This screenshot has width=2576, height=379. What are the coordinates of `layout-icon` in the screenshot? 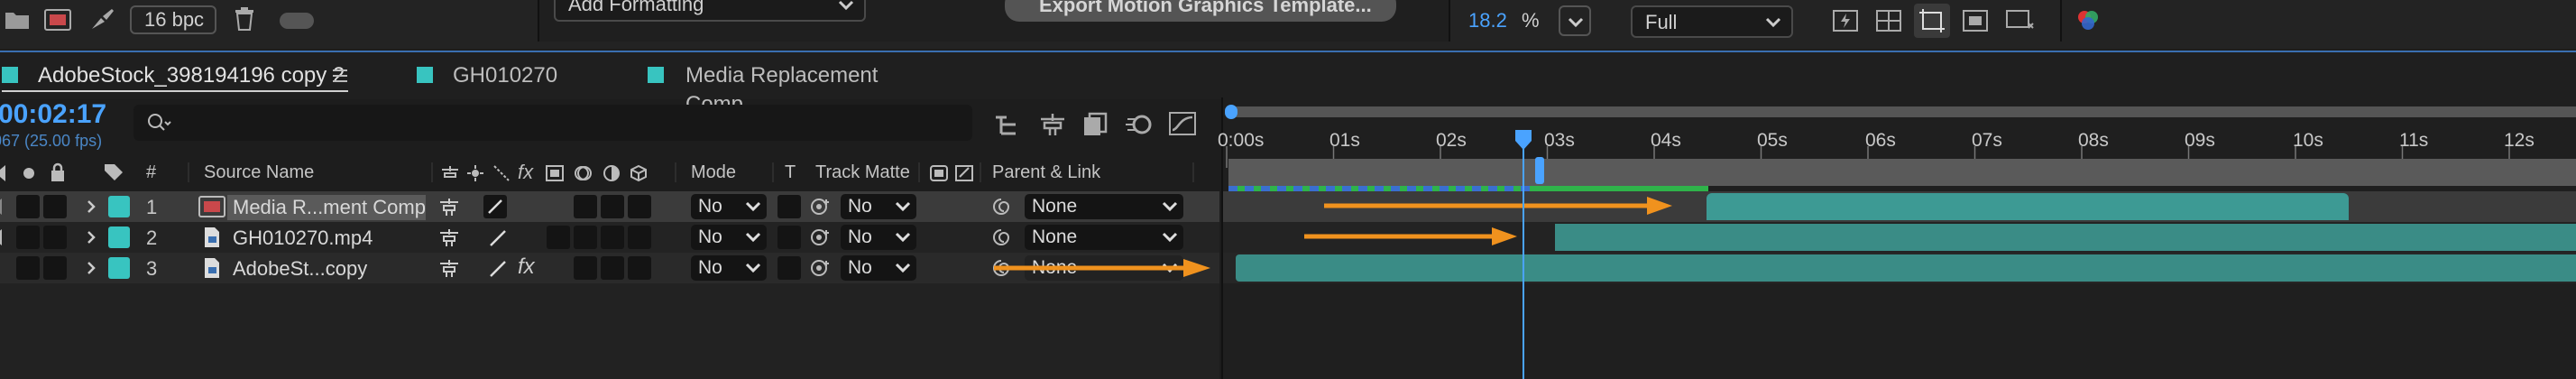 It's located at (1976, 20).